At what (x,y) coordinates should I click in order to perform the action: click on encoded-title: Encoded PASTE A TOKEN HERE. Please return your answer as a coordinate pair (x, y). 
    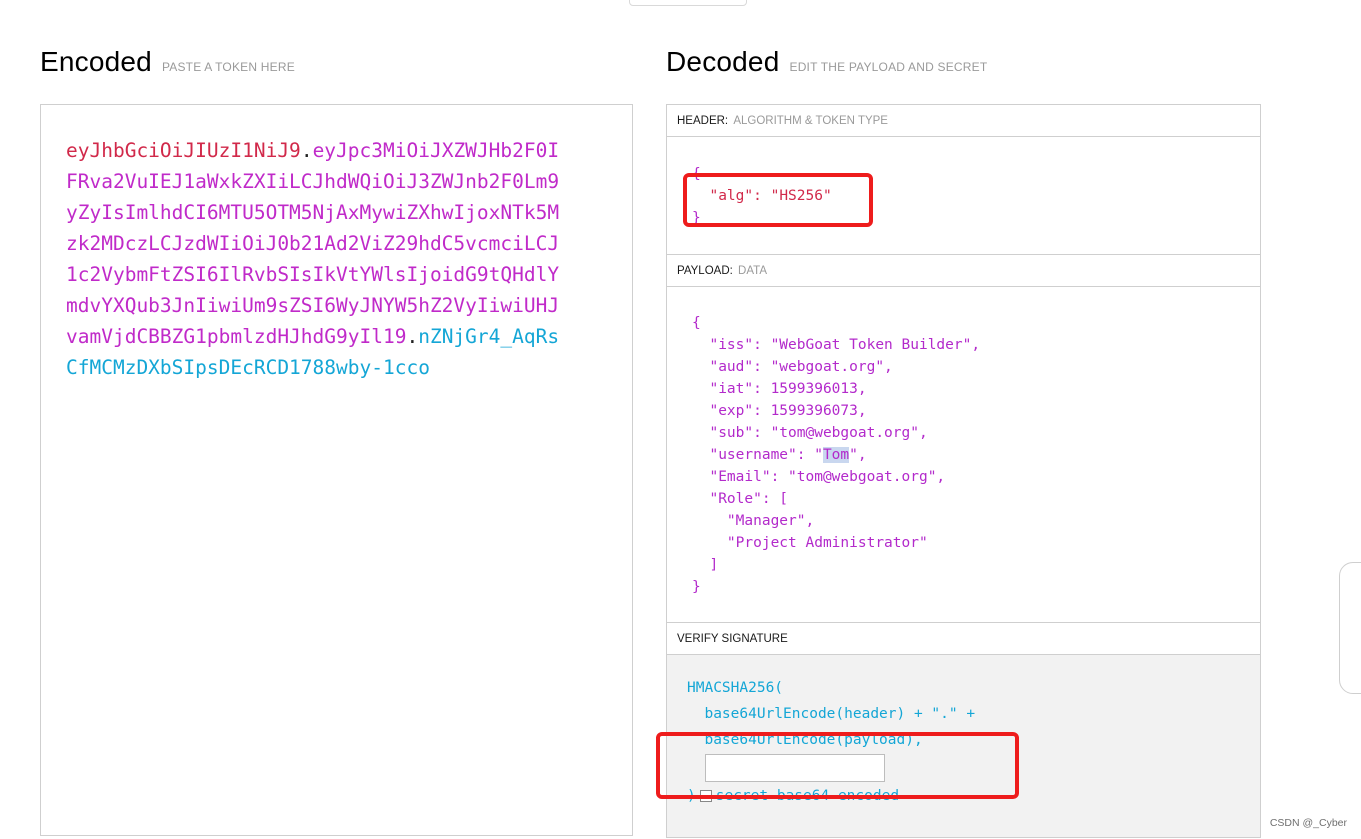
    Looking at the image, I should click on (167, 62).